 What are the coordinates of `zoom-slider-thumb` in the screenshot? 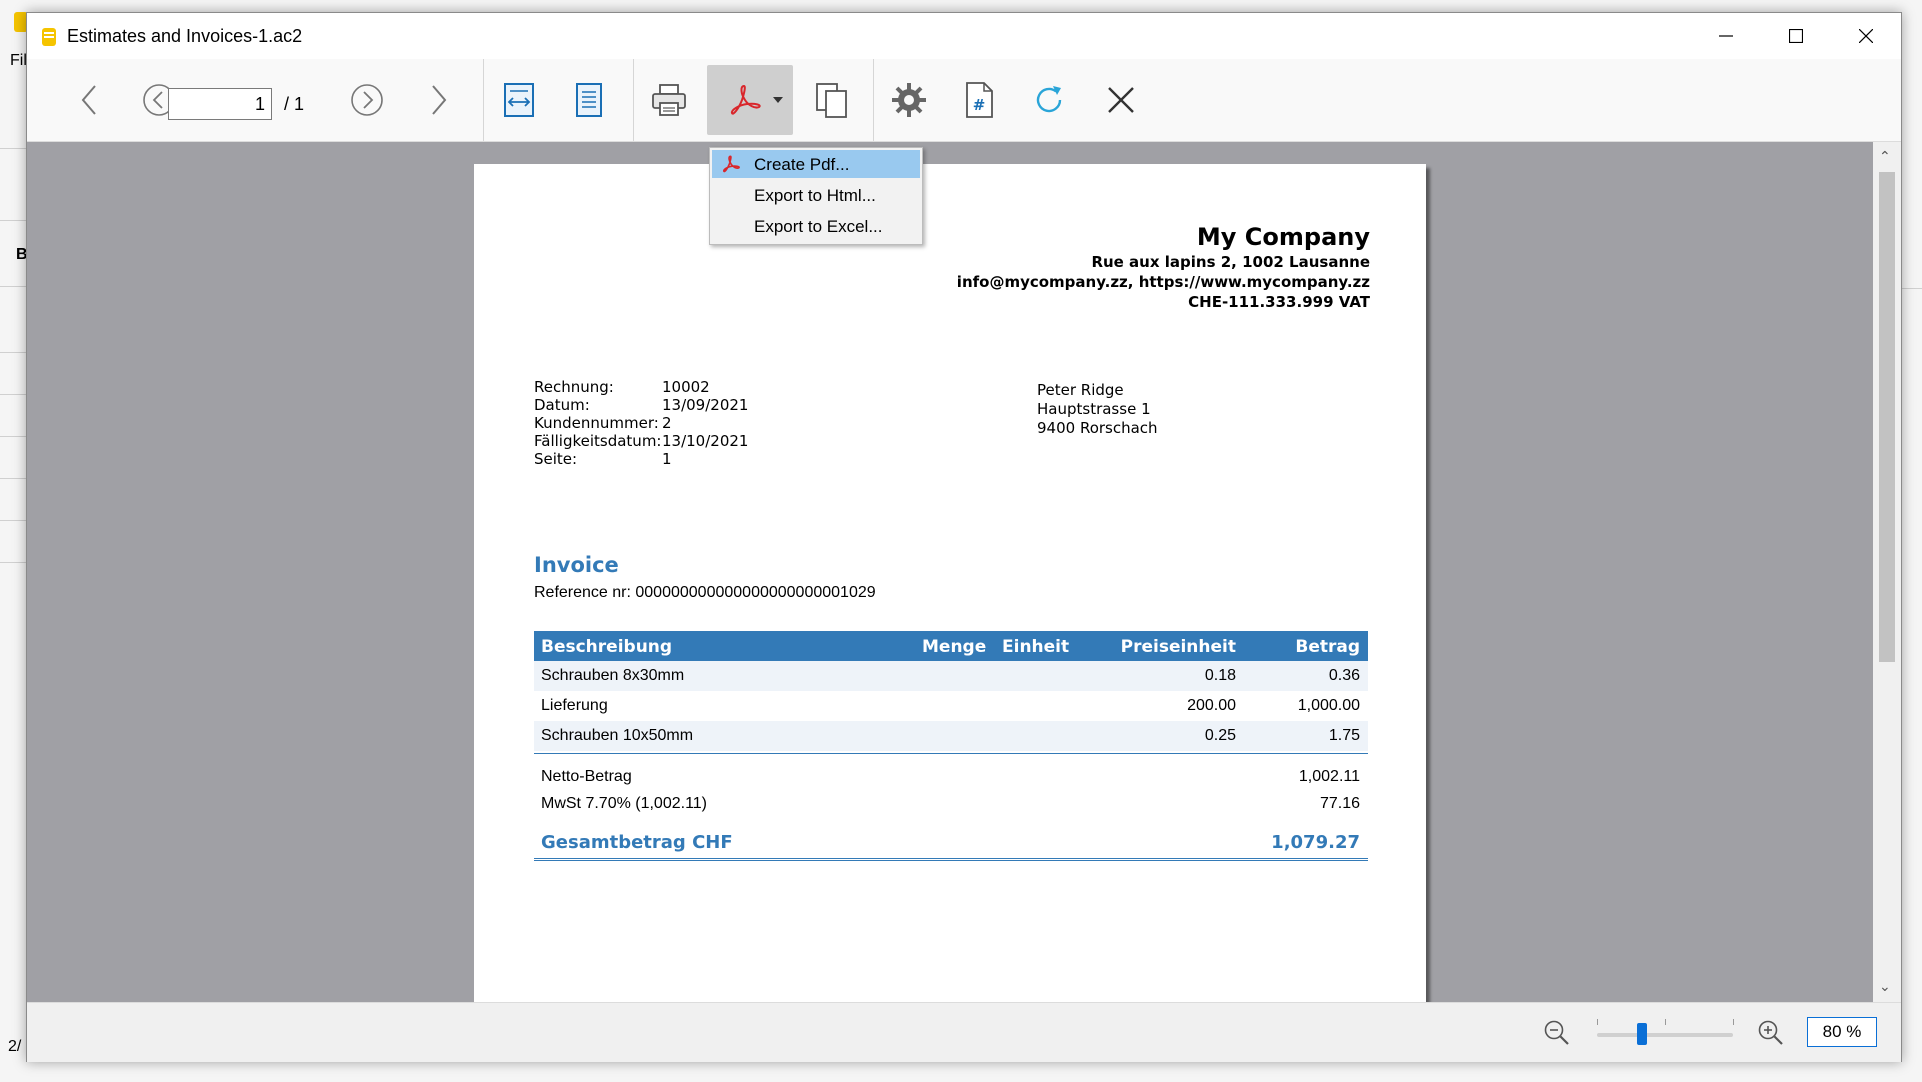 It's located at (1641, 1034).